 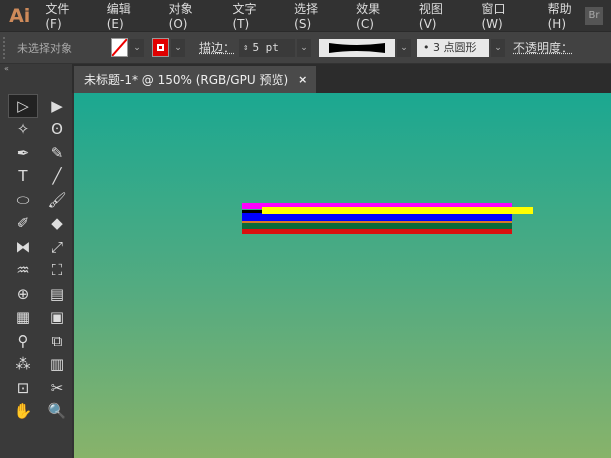 I want to click on opacity-label: 不透明度：, so click(x=543, y=47).